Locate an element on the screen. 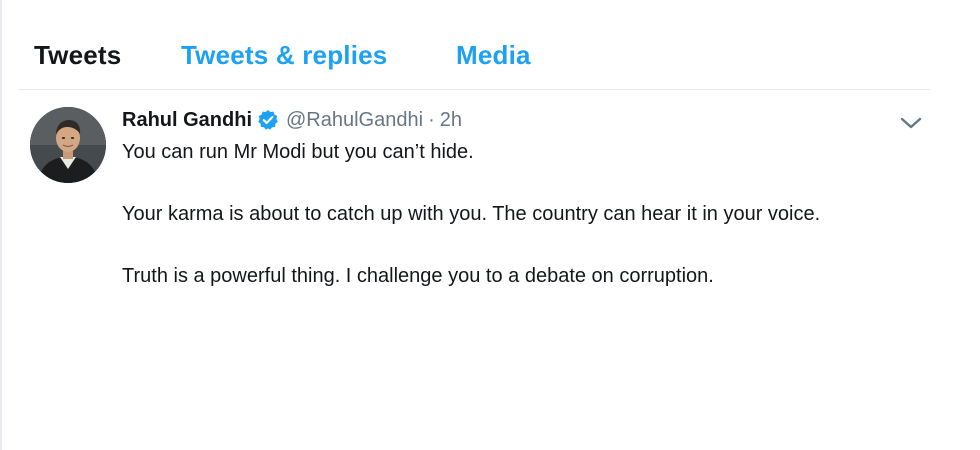  tab-tweets-and-replies: Tweets & replies is located at coordinates (284, 55).